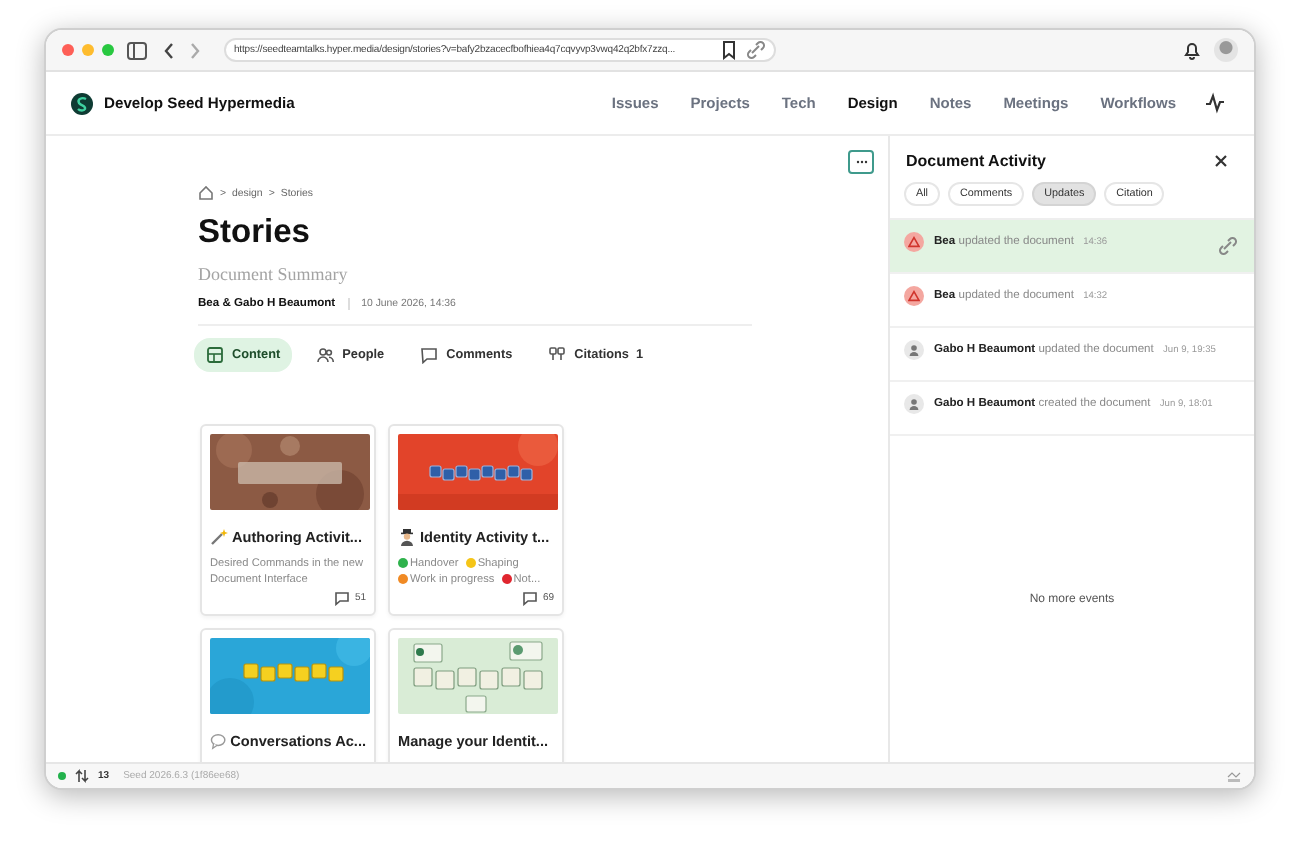  I want to click on network-icon, so click(1234, 776).